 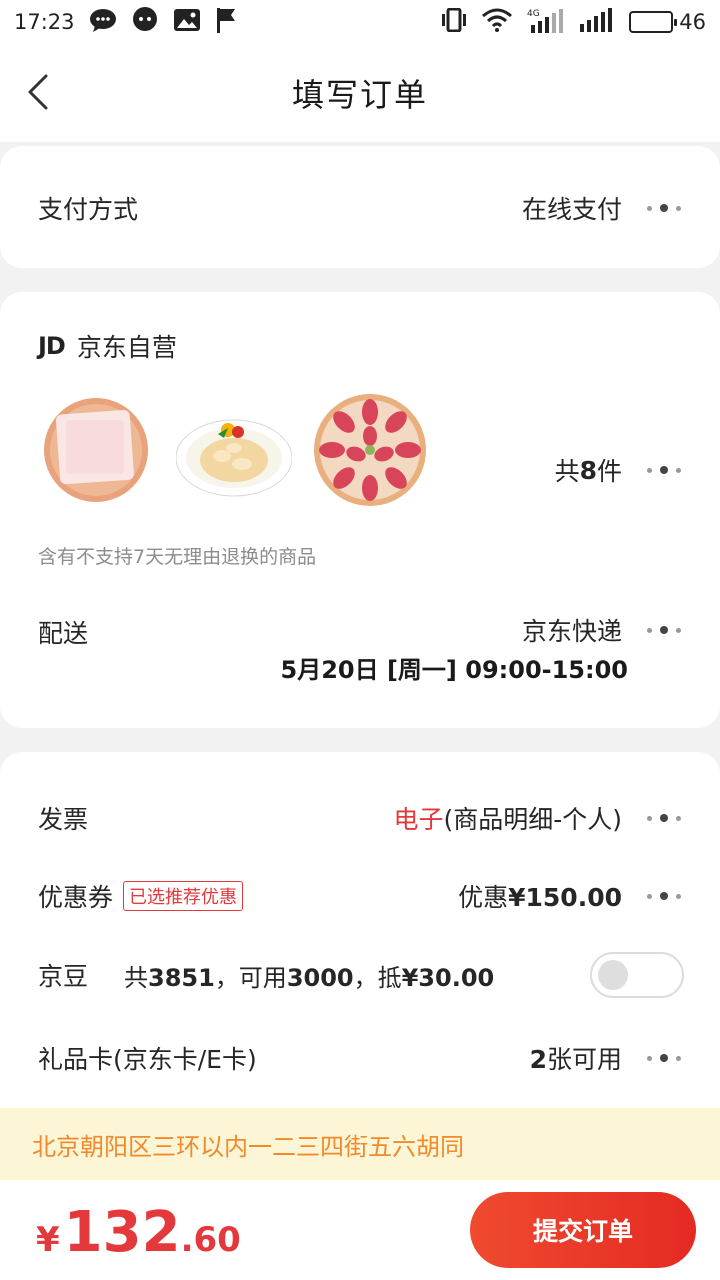 I want to click on shop-name: 京东自营, so click(x=126, y=347).